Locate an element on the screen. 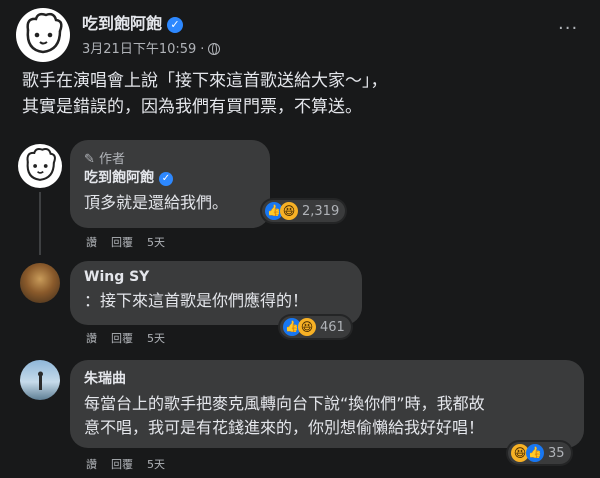 The height and width of the screenshot is (478, 600). comment-author-name: 吃到飽阿飽 ✓ is located at coordinates (170, 177).